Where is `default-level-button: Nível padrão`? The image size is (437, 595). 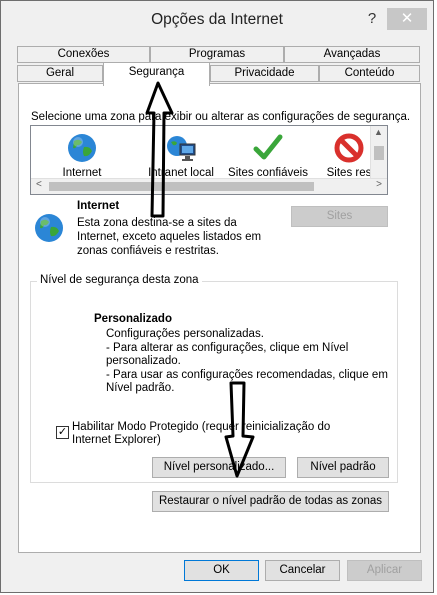
default-level-button: Nível padrão is located at coordinates (343, 467).